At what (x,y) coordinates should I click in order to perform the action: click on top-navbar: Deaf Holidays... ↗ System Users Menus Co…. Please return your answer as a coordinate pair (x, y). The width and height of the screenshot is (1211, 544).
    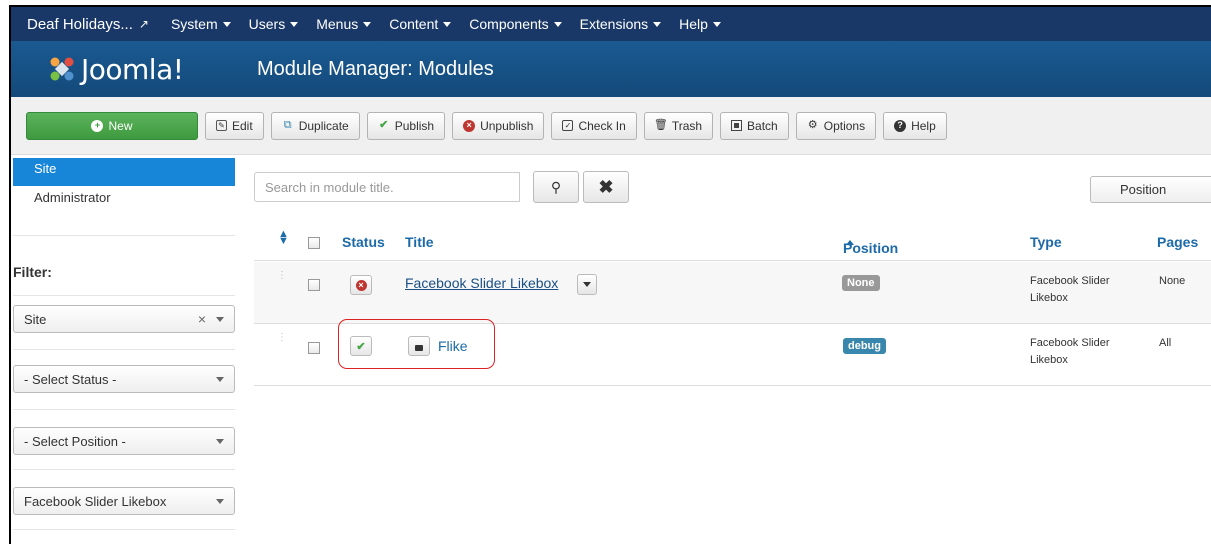
    Looking at the image, I should click on (611, 24).